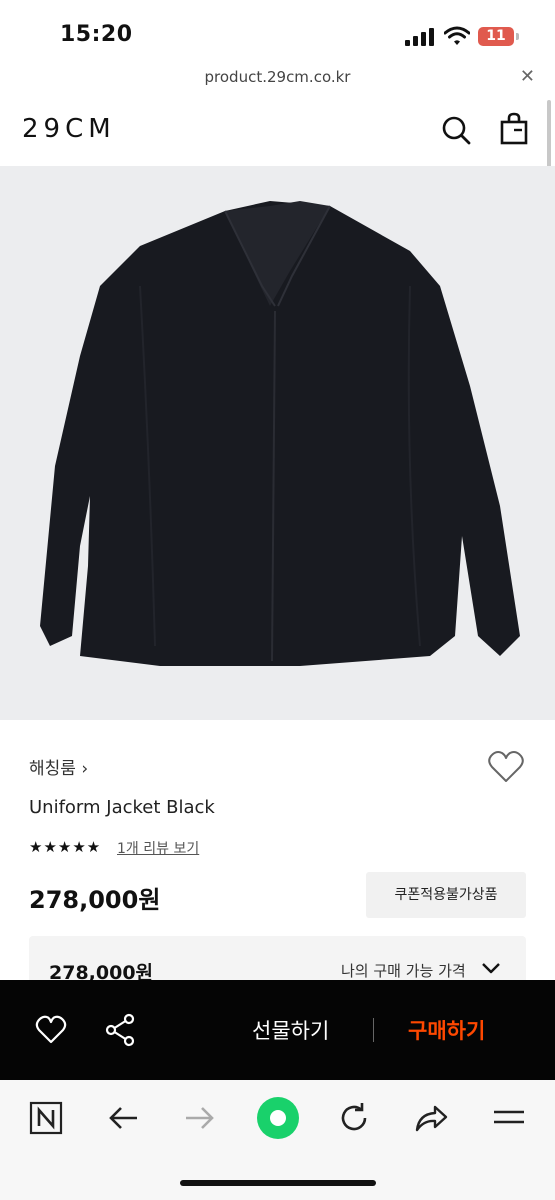 The image size is (555, 1200). I want to click on product-price: 278,000원, so click(95, 900).